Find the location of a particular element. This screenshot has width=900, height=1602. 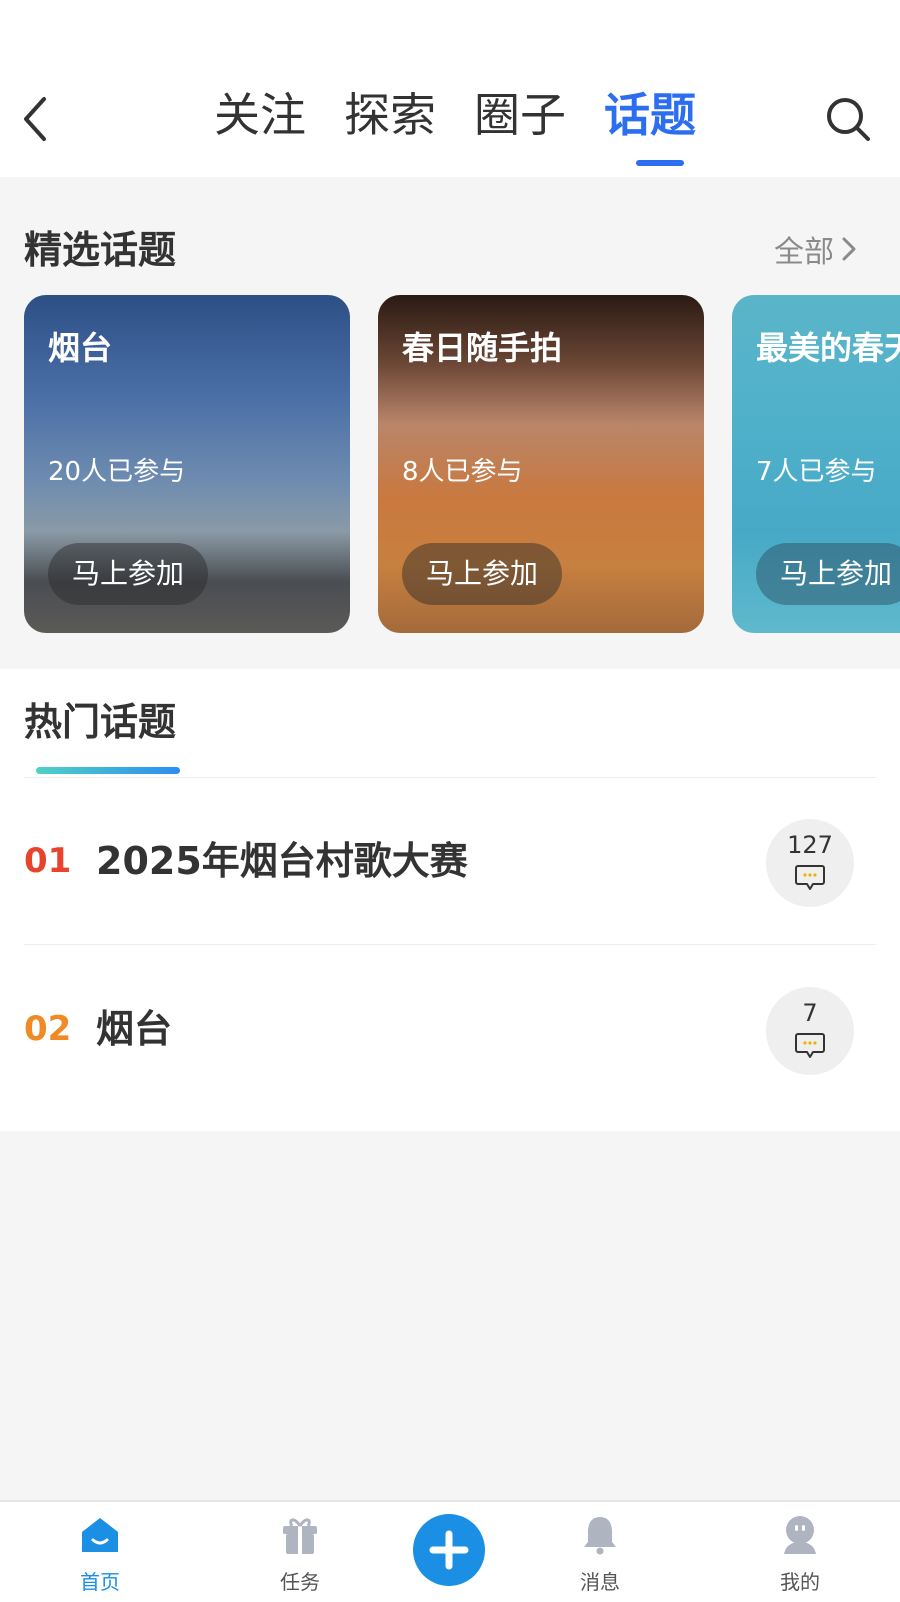

view-all-label: 全部 is located at coordinates (804, 252).